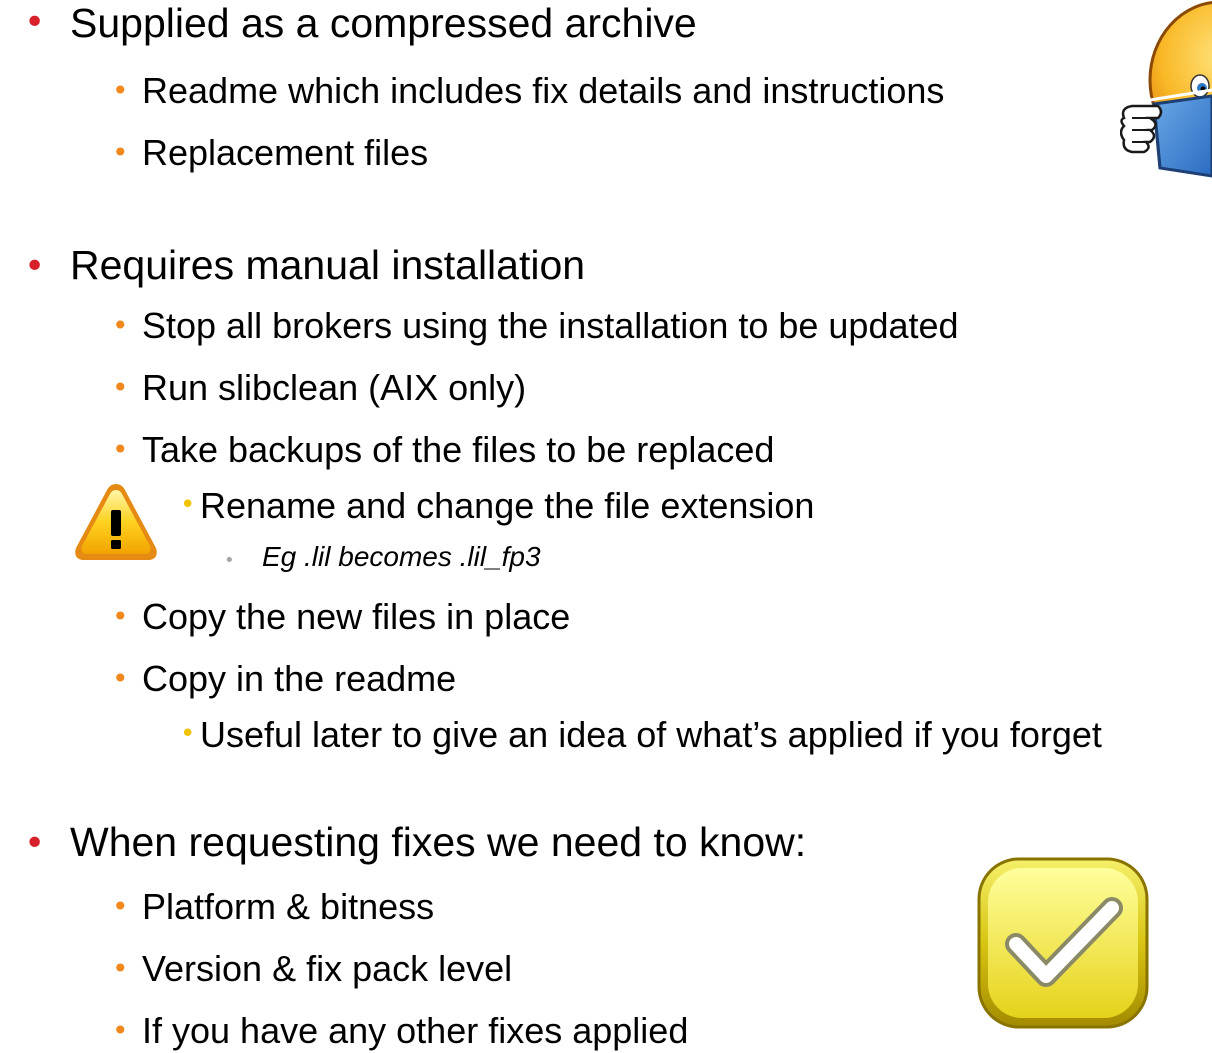 The width and height of the screenshot is (1212, 1053). What do you see at coordinates (328, 265) in the screenshot?
I see `section-2-heading: Requires manual installation` at bounding box center [328, 265].